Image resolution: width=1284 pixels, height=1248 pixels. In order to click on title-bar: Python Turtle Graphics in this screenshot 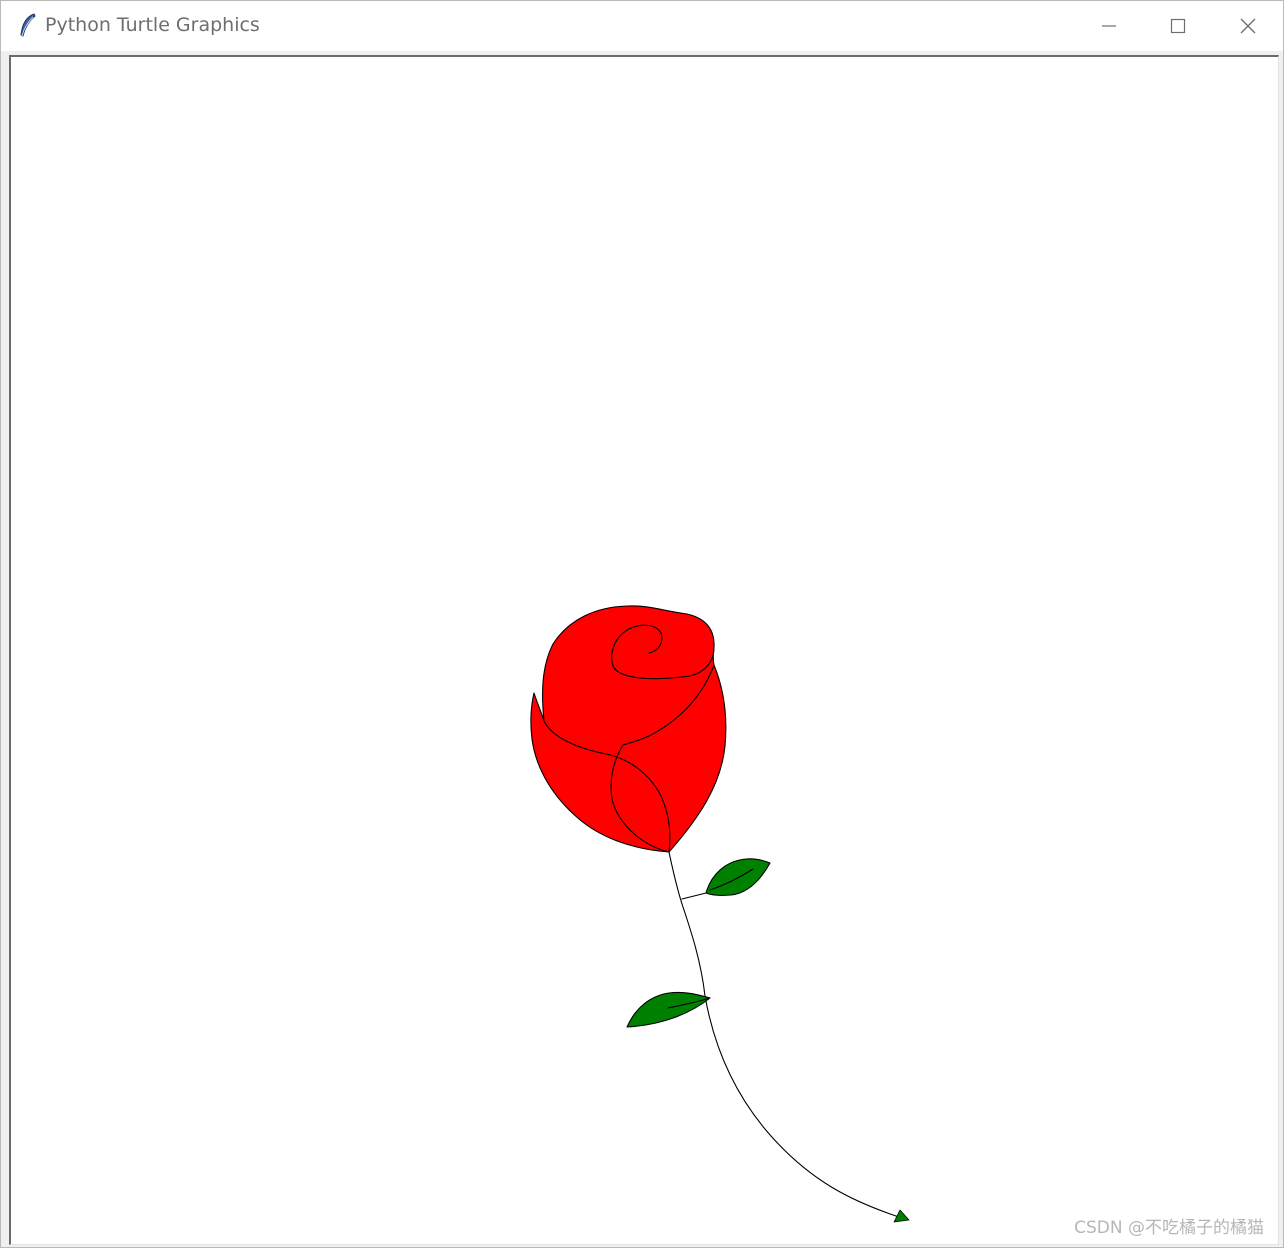, I will do `click(642, 26)`.